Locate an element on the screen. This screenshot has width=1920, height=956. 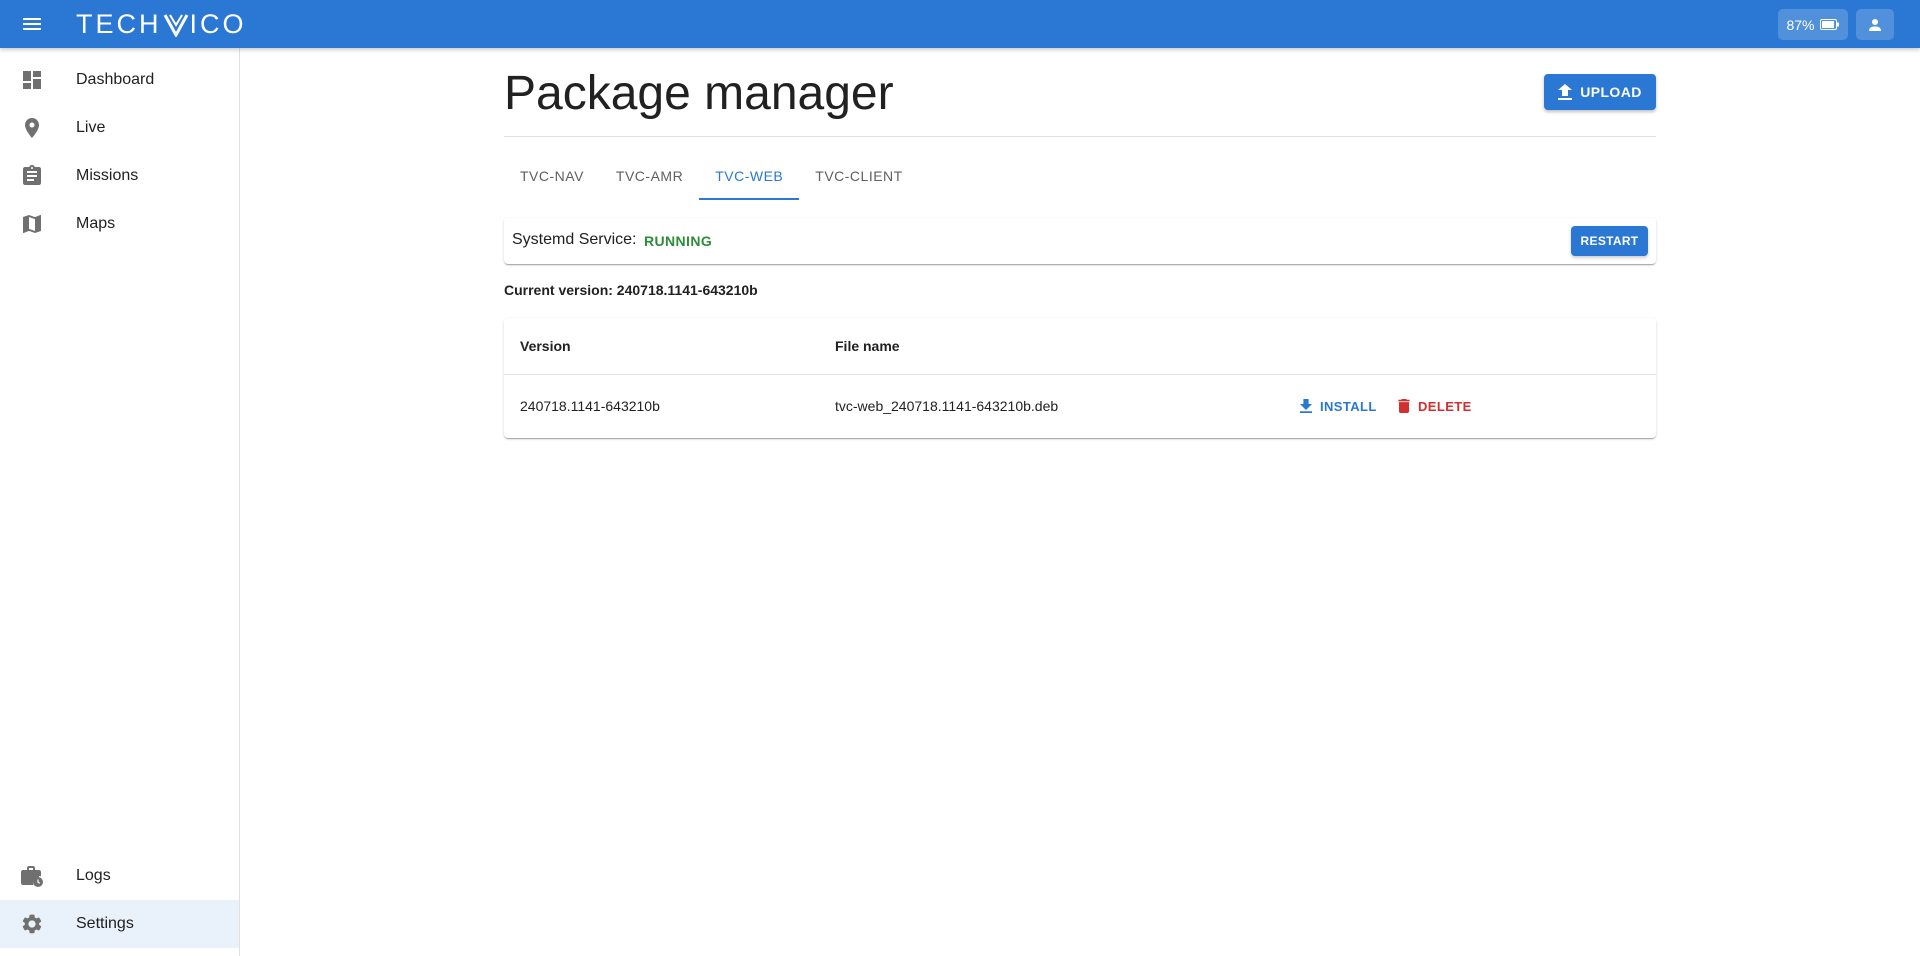
trash-icon is located at coordinates (1404, 406).